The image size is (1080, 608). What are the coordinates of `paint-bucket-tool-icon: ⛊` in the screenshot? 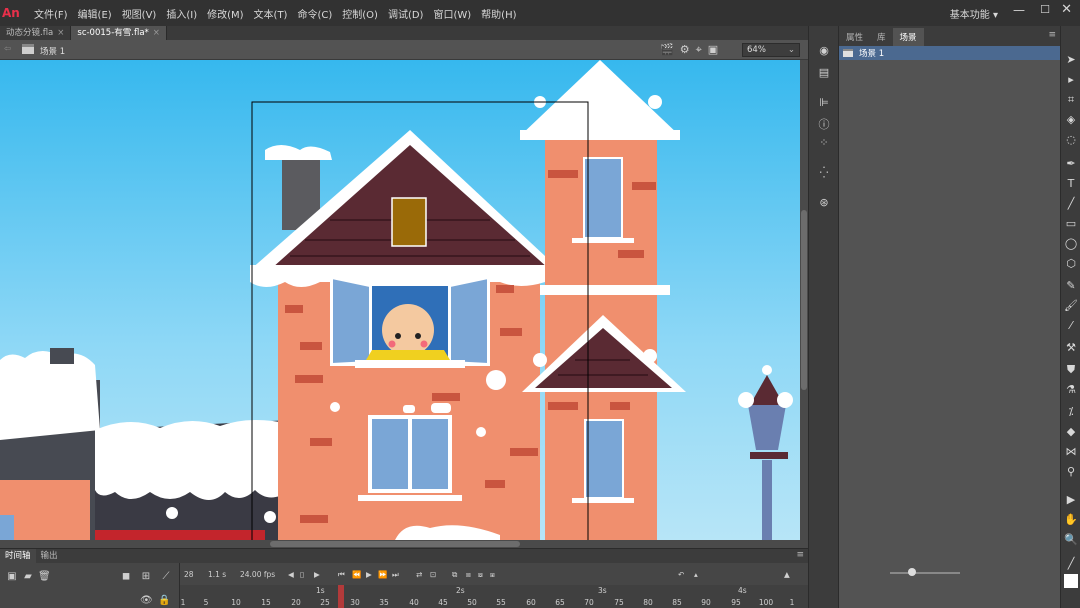 It's located at (1071, 370).